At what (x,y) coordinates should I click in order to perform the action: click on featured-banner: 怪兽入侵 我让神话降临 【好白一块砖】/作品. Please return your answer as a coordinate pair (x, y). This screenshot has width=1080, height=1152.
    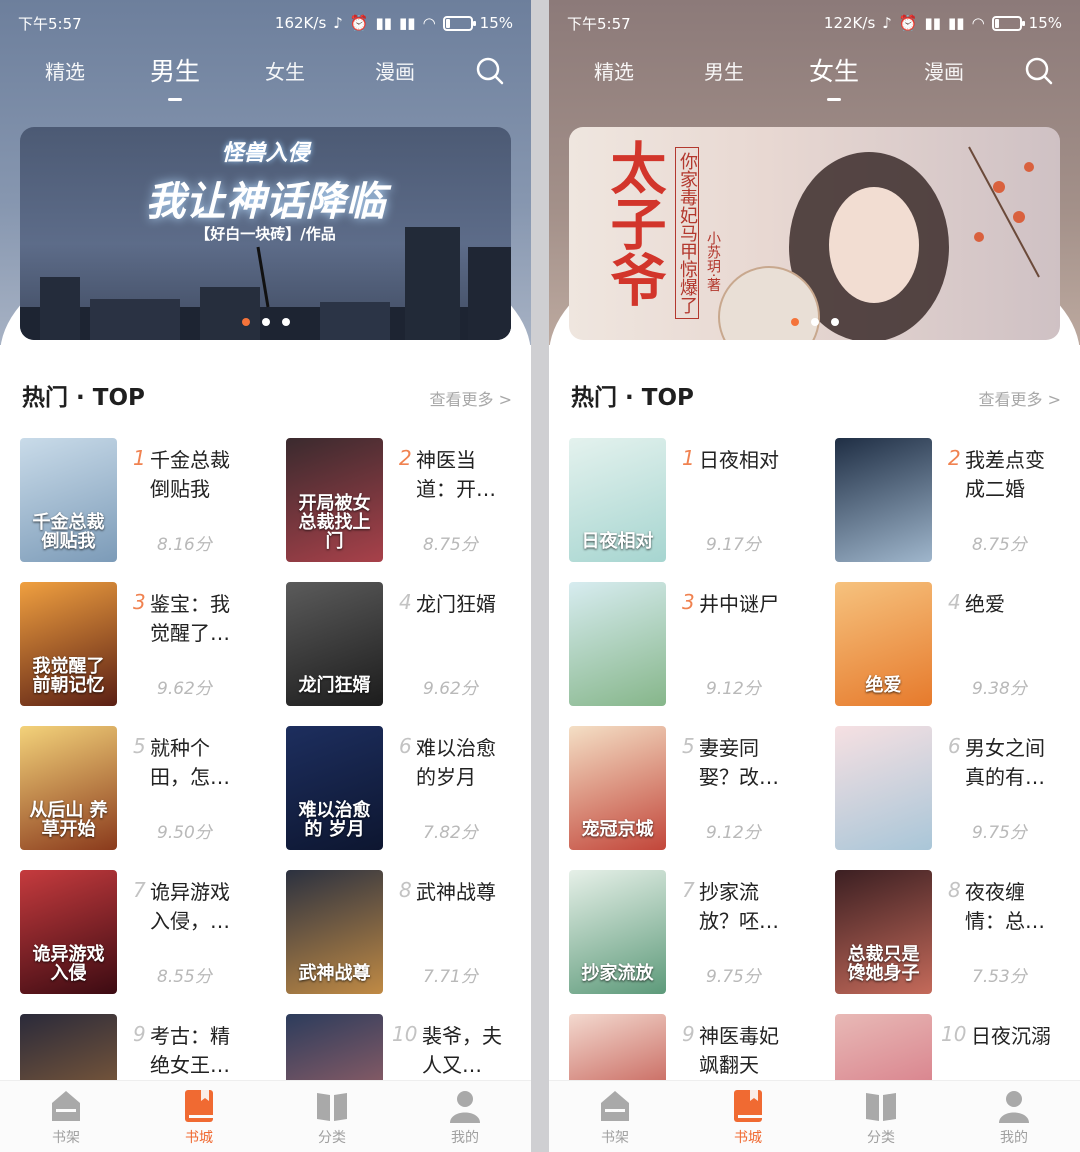
    Looking at the image, I should click on (265, 233).